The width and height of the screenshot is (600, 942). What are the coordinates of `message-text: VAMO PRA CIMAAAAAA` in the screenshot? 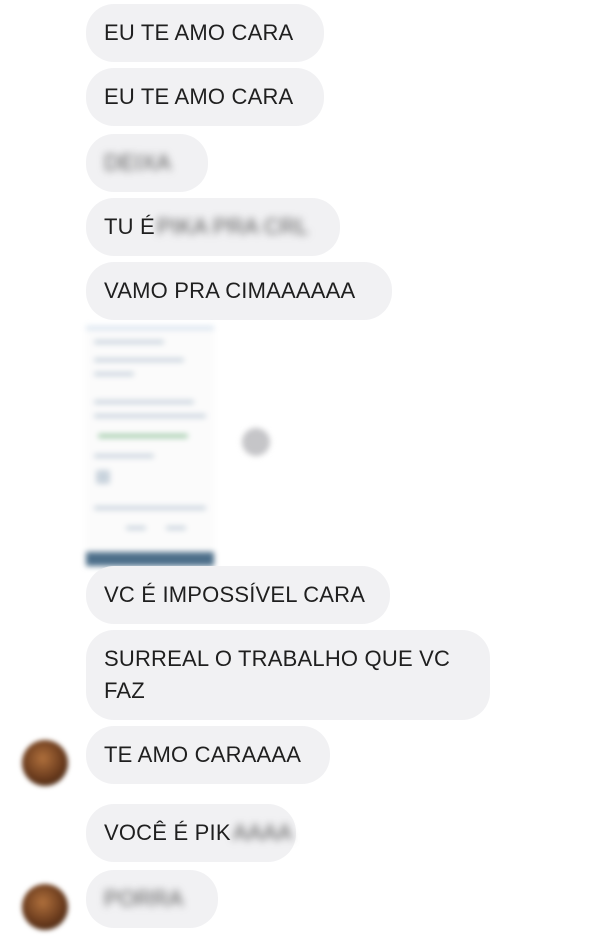 It's located at (230, 290).